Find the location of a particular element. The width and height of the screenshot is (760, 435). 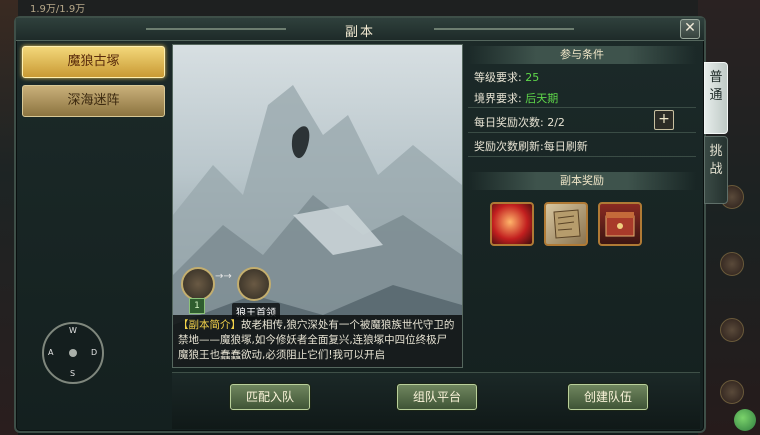

scroll-map-icon is located at coordinates (566, 224).